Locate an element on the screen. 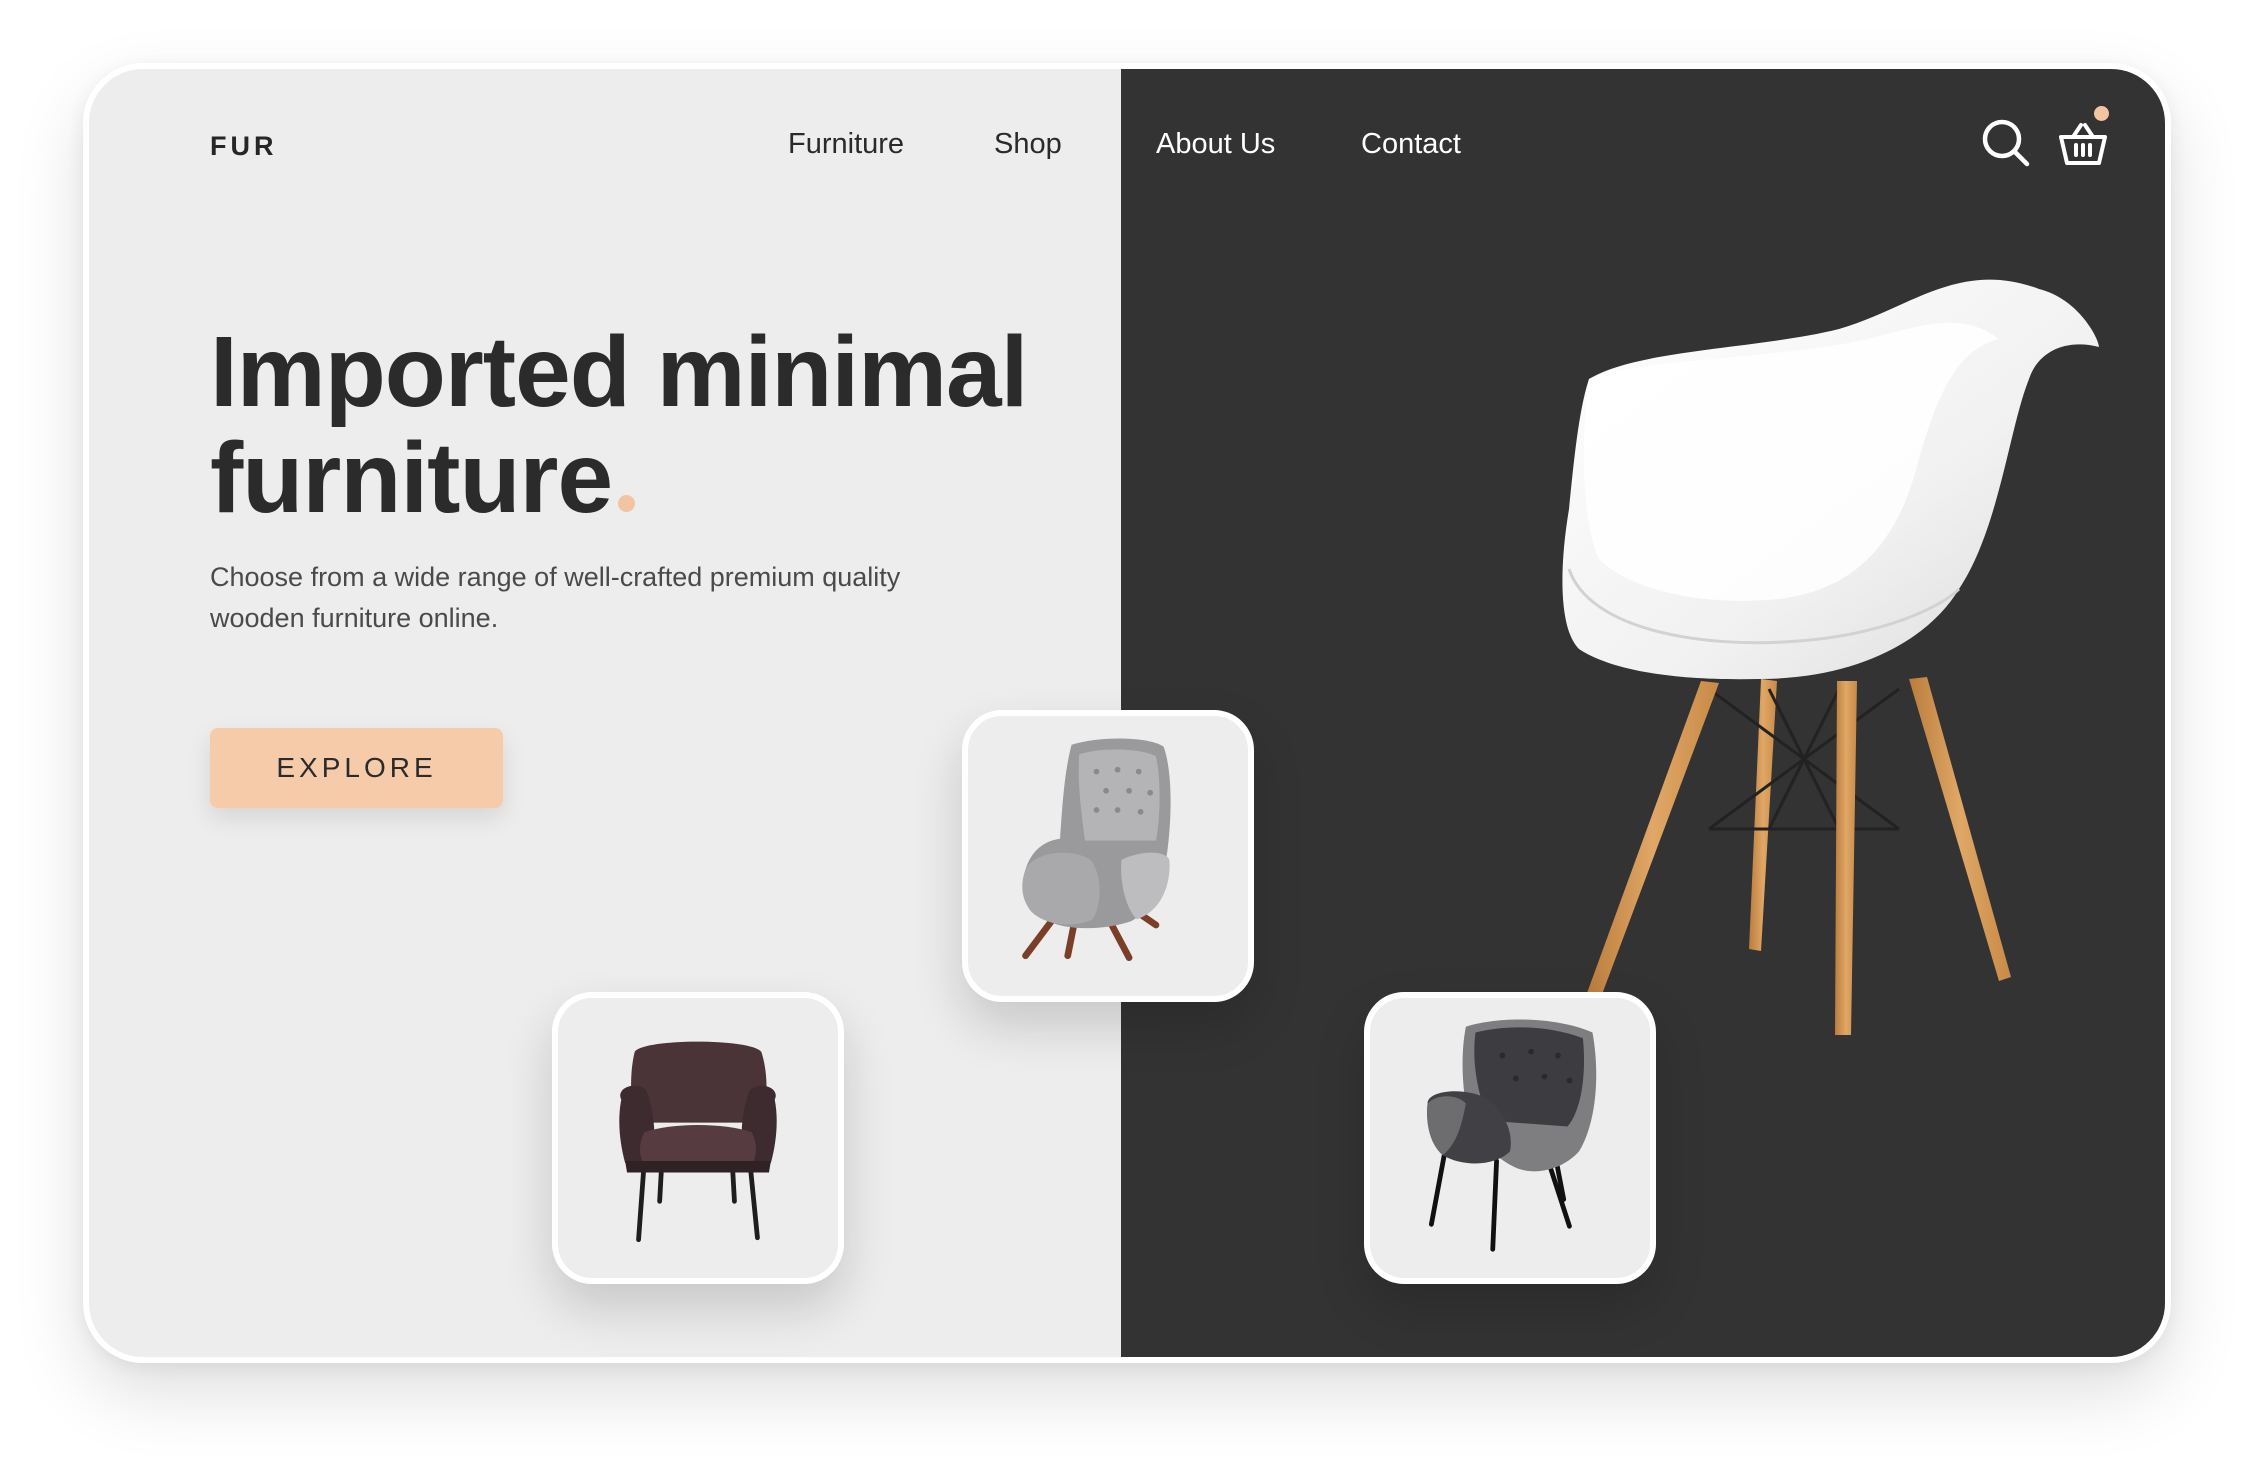 Image resolution: width=2254 pixels, height=1462 pixels. product-thumb-grey-tufted-chair is located at coordinates (1510, 1138).